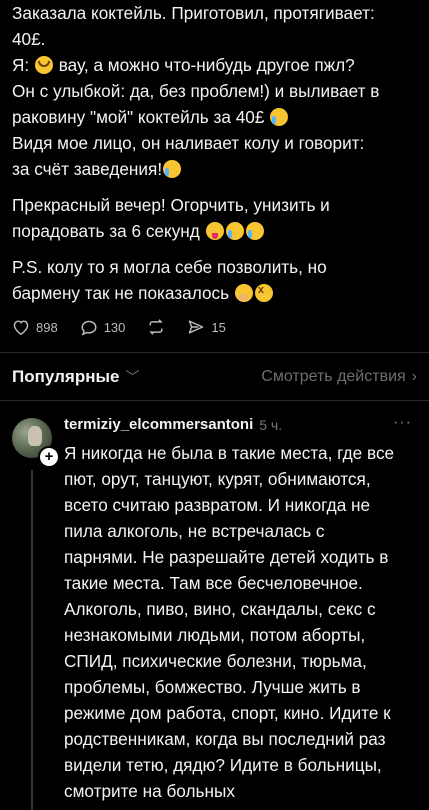 The height and width of the screenshot is (810, 429). I want to click on send-icon, so click(196, 327).